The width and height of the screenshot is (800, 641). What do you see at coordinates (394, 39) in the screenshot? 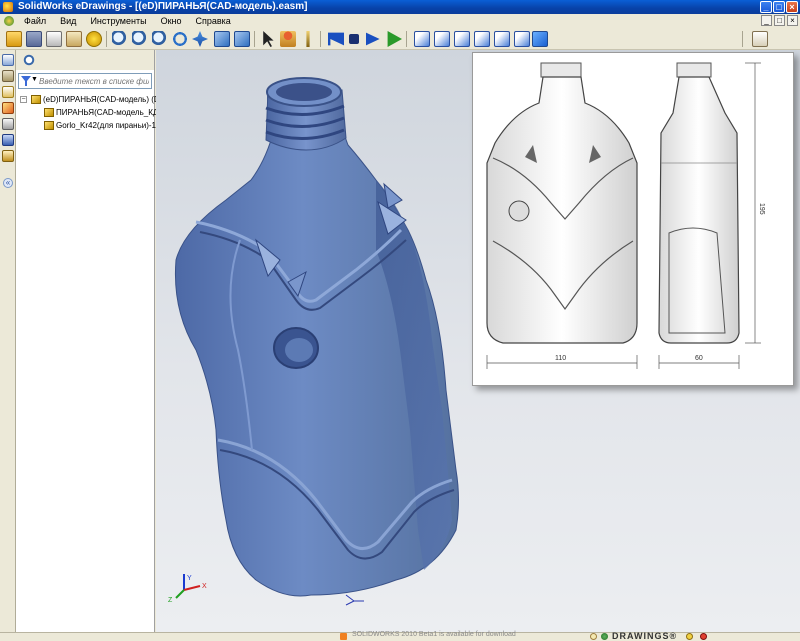
I see `play-icon` at bounding box center [394, 39].